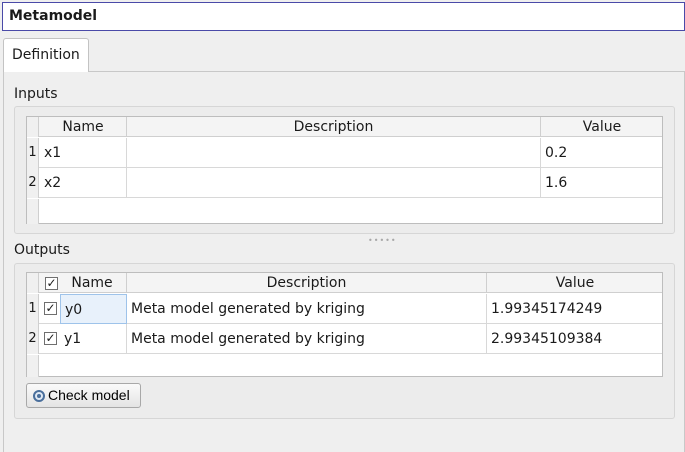  I want to click on cell-name: y1, so click(93, 339).